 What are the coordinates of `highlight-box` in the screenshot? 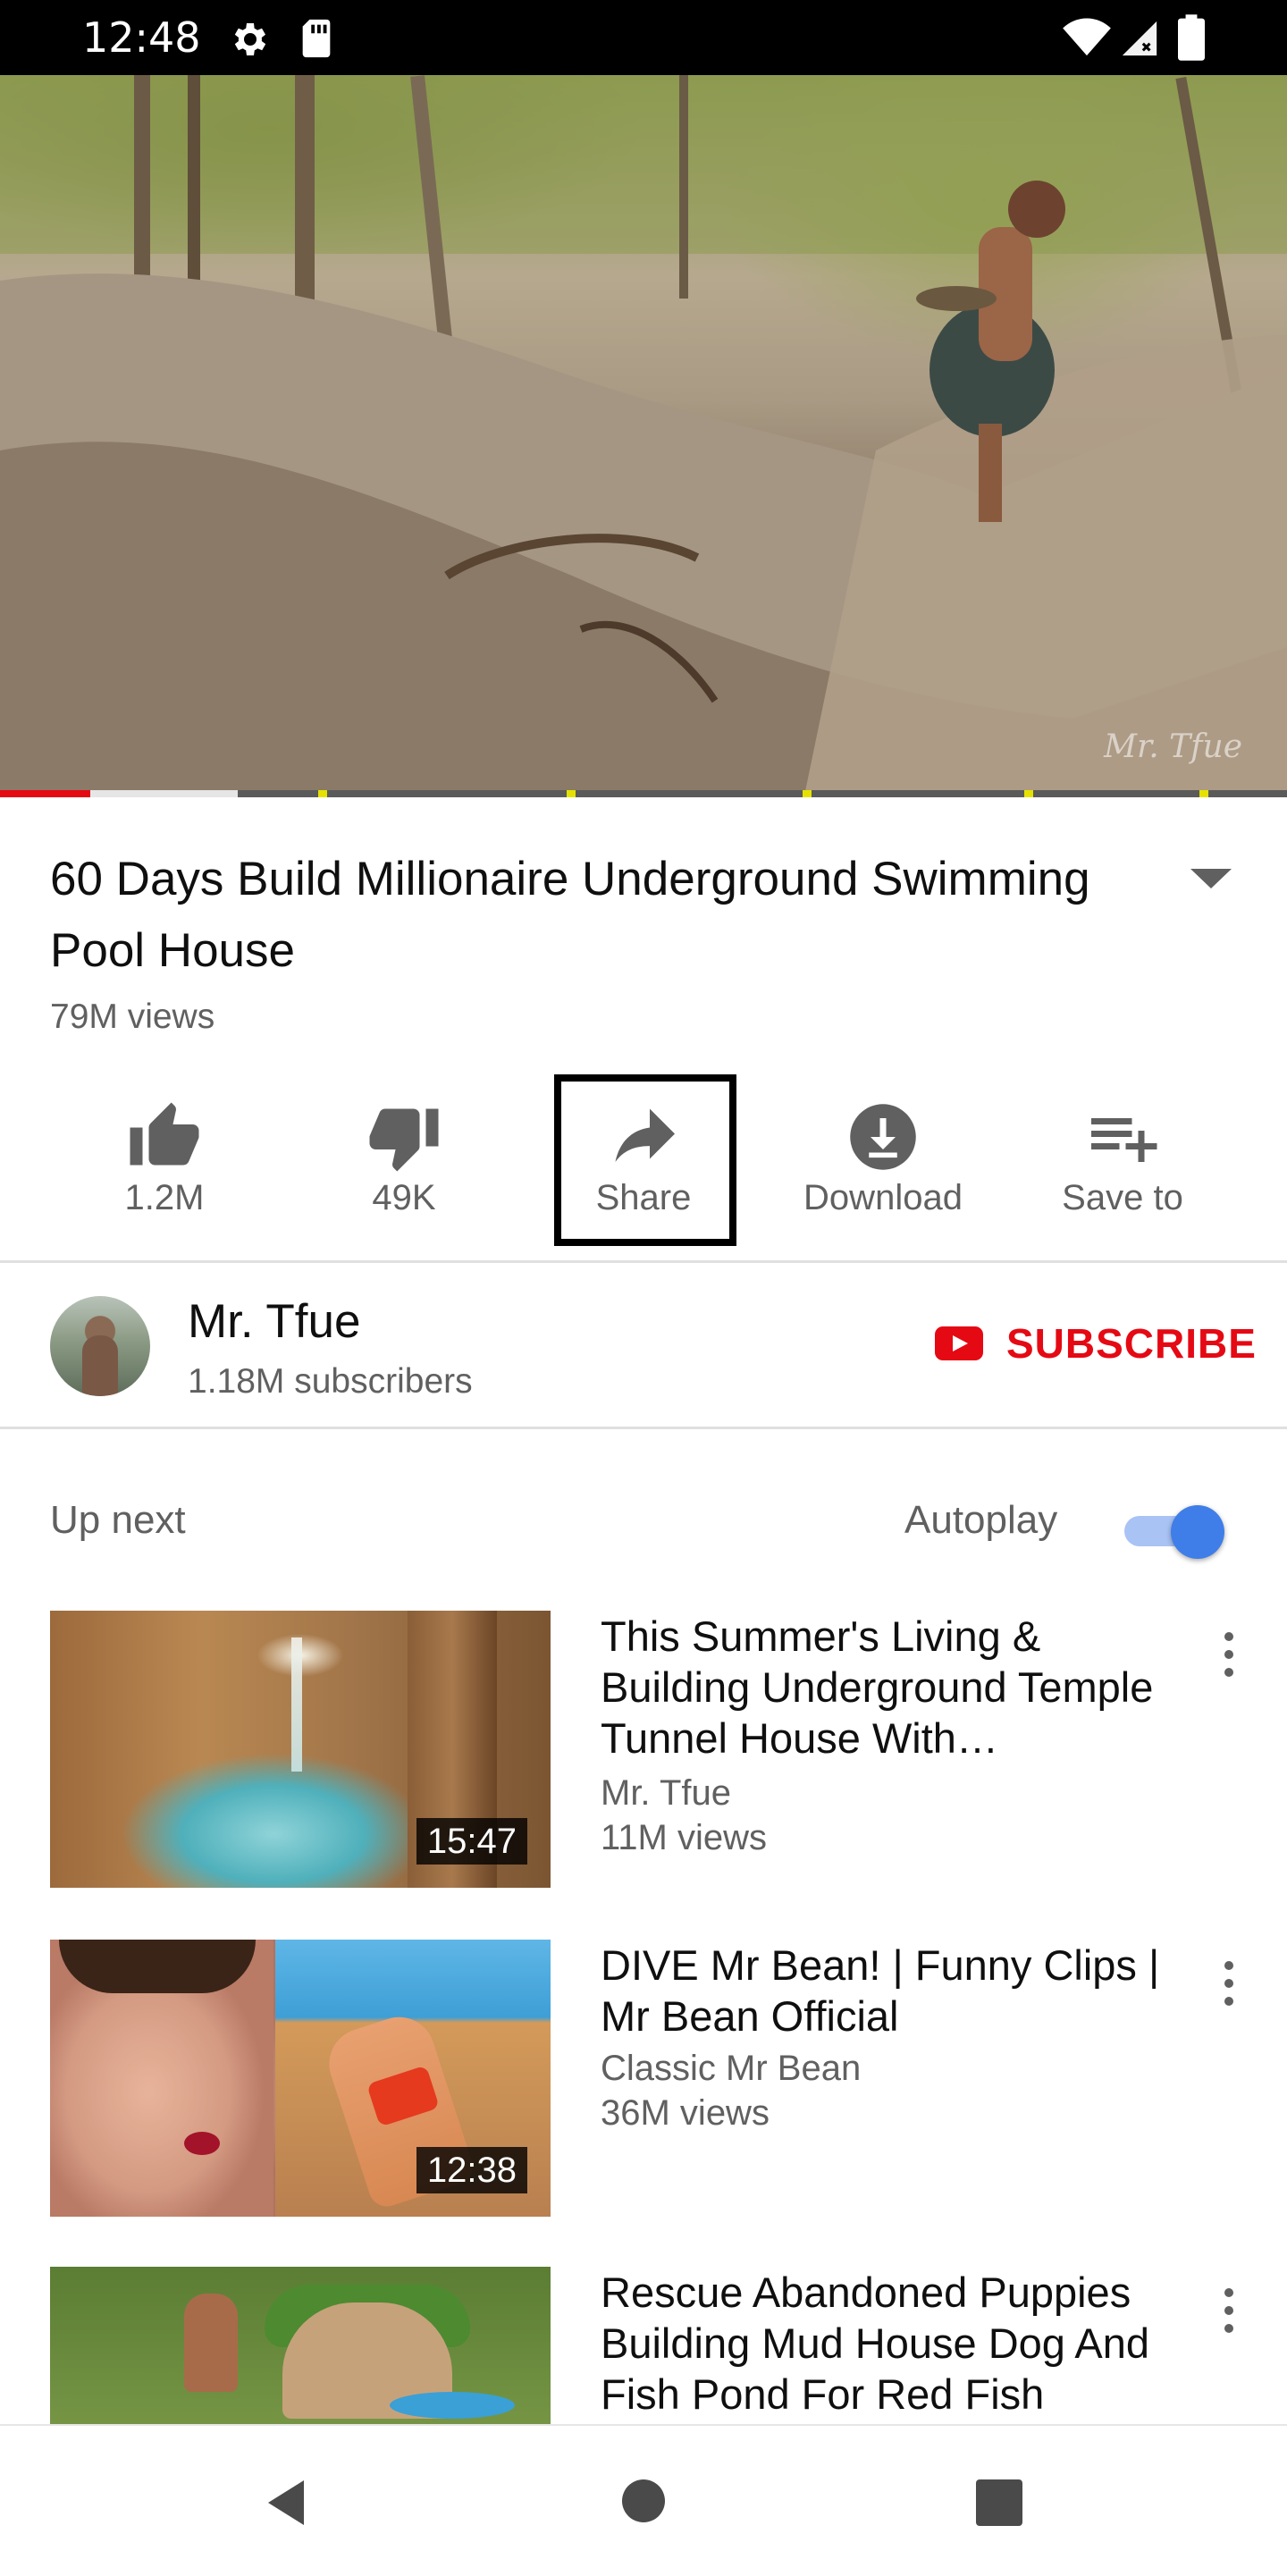 It's located at (645, 1160).